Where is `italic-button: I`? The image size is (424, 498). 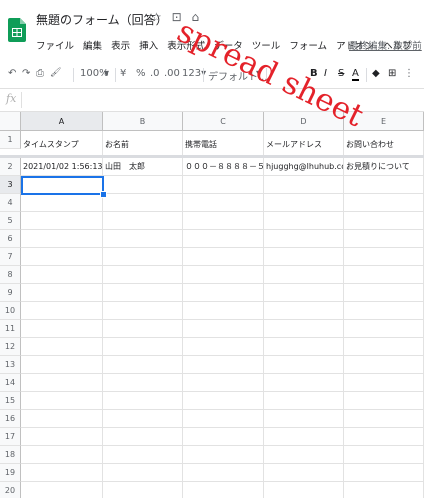
italic-button: I is located at coordinates (325, 73).